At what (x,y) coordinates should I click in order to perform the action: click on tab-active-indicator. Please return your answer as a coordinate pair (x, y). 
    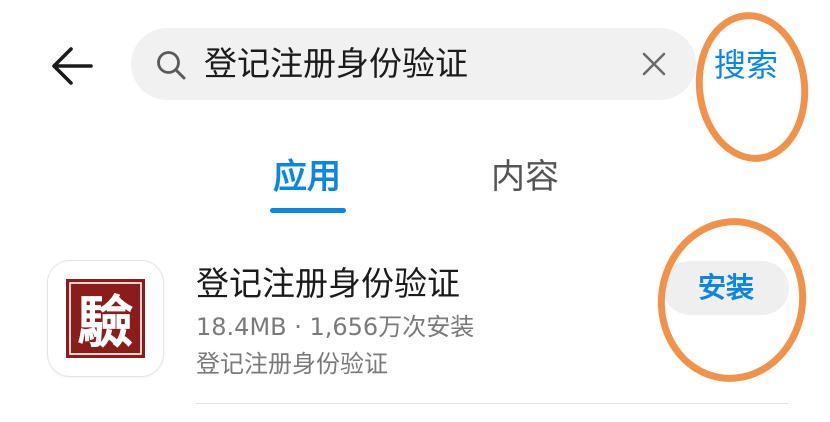
    Looking at the image, I should click on (308, 210).